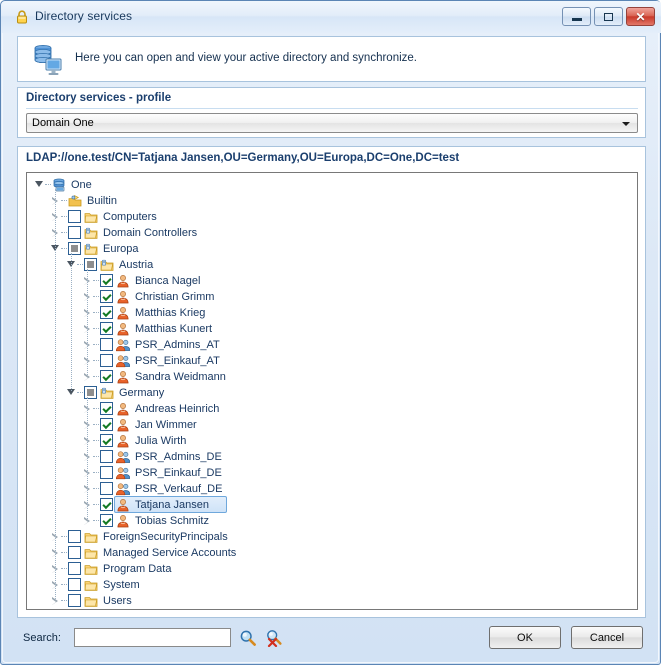  Describe the element at coordinates (63, 123) in the screenshot. I see `profile-select-value: Domain One` at that location.